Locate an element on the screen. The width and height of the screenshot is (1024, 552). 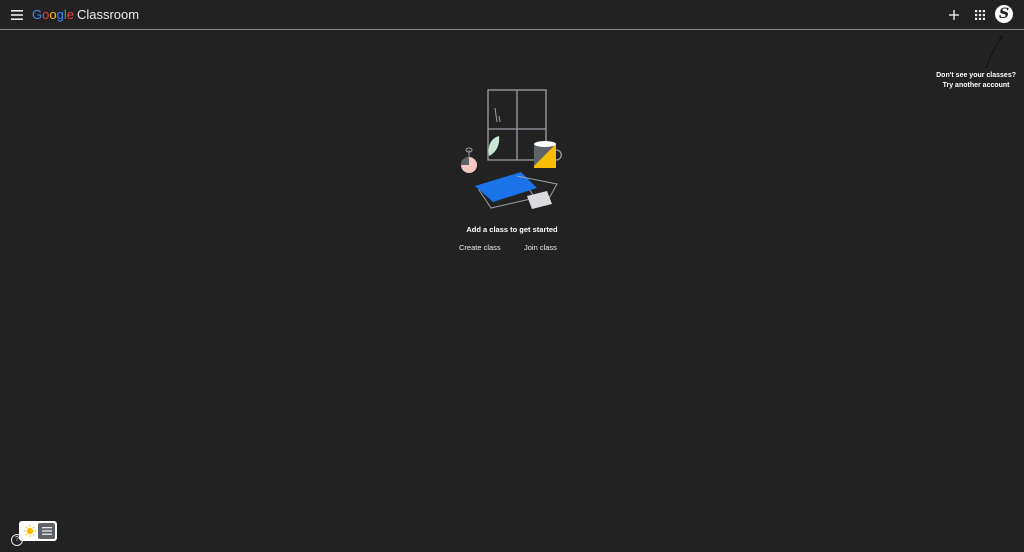
account-hint-question: Don't see your classes? is located at coordinates (976, 75).